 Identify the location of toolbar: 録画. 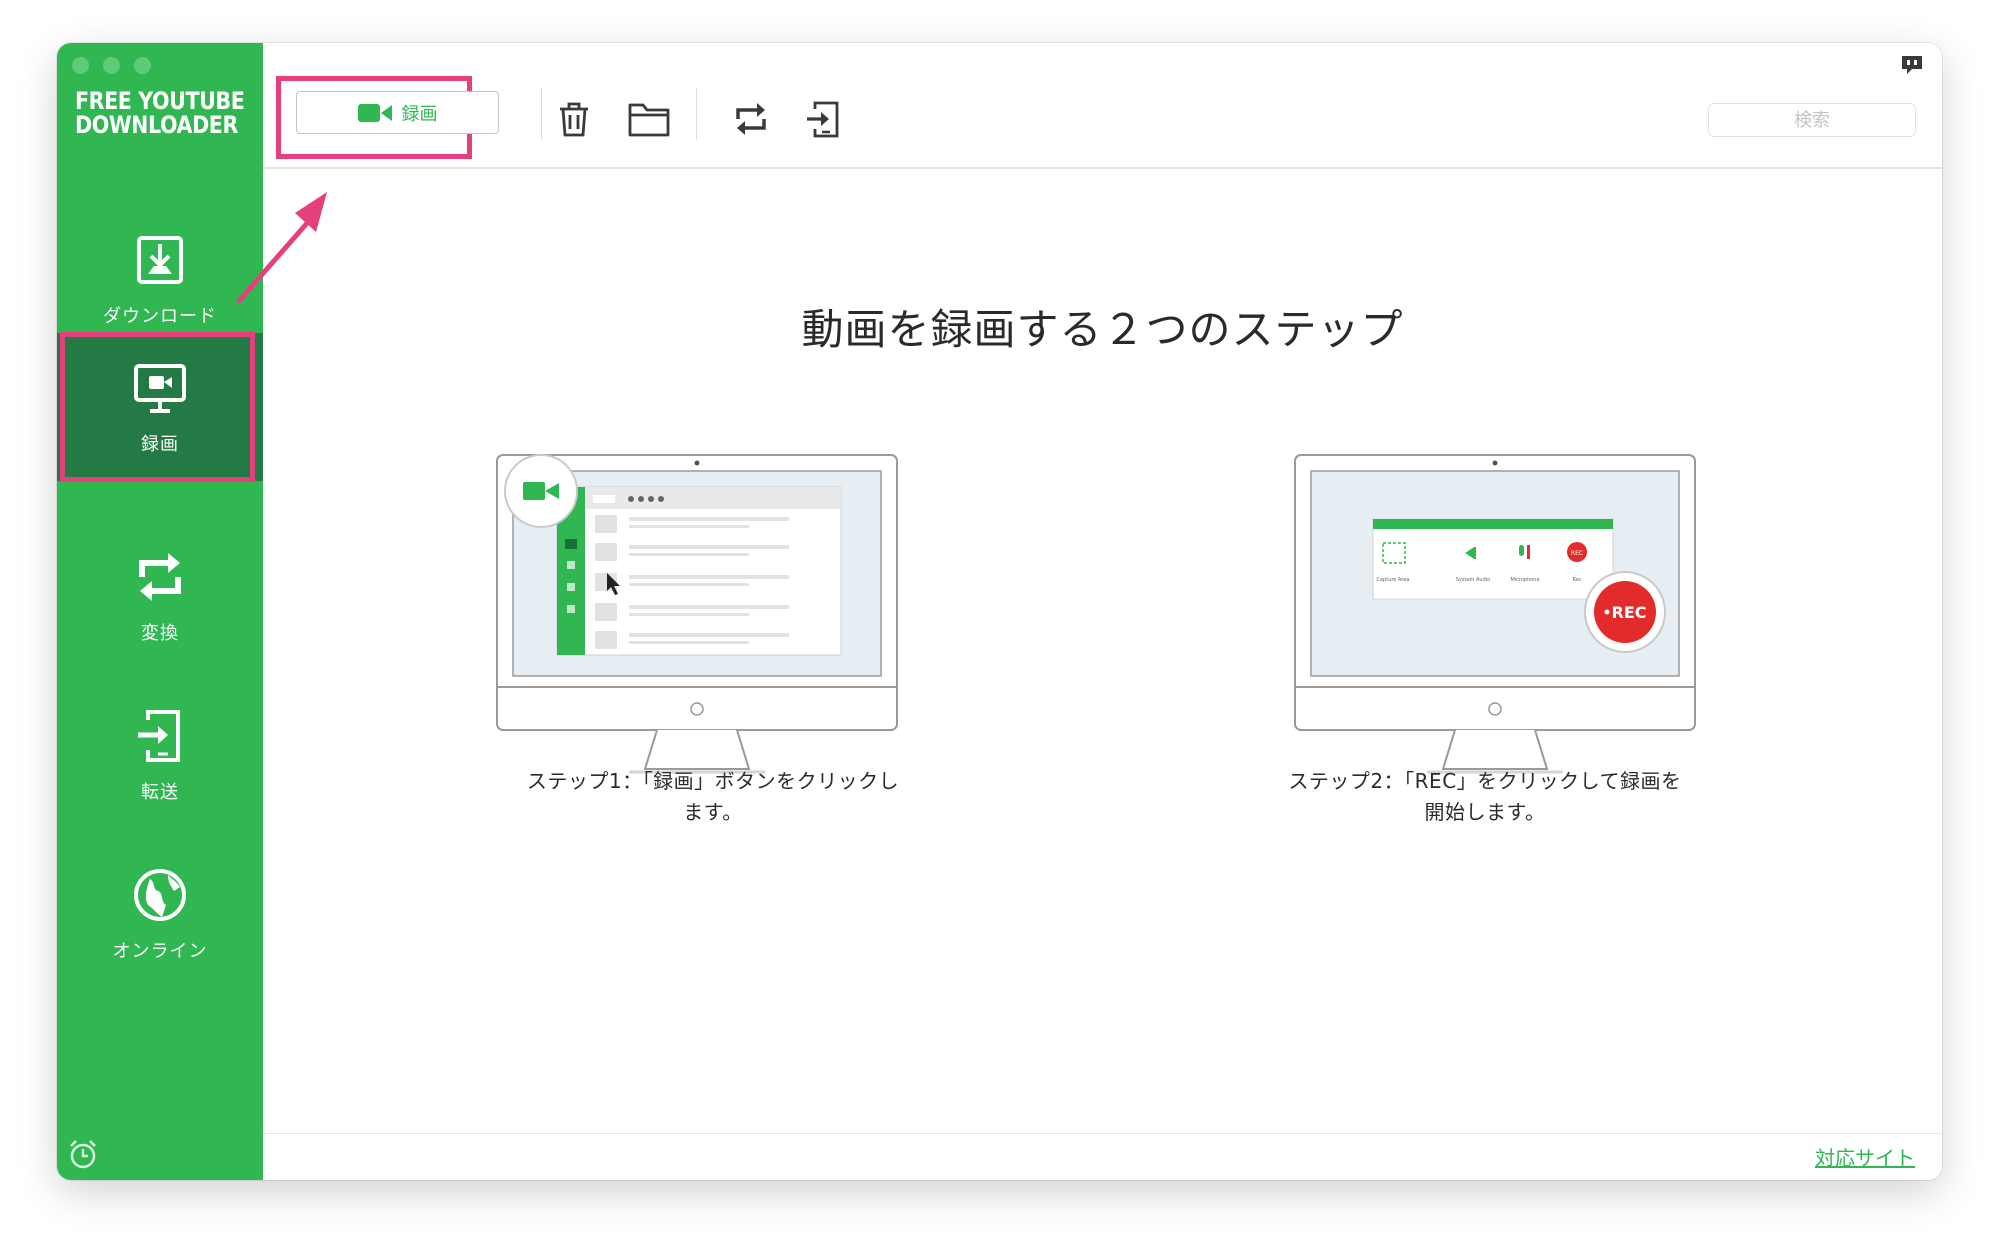
(1102, 106).